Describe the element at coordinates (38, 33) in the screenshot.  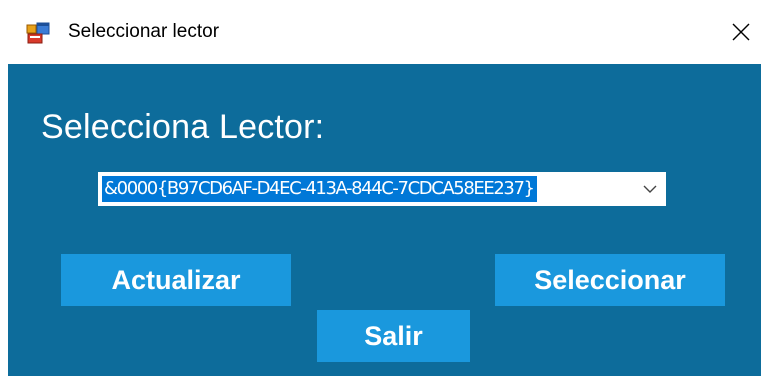
I see `form-icon` at that location.